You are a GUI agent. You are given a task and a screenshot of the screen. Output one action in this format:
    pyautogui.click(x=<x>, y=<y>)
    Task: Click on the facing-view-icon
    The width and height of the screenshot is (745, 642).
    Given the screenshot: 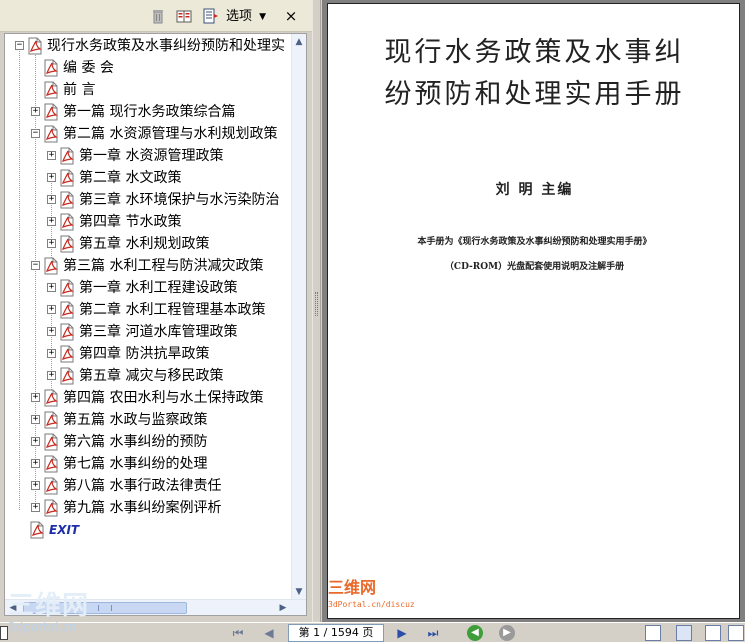 What is the action you would take?
    pyautogui.click(x=713, y=633)
    